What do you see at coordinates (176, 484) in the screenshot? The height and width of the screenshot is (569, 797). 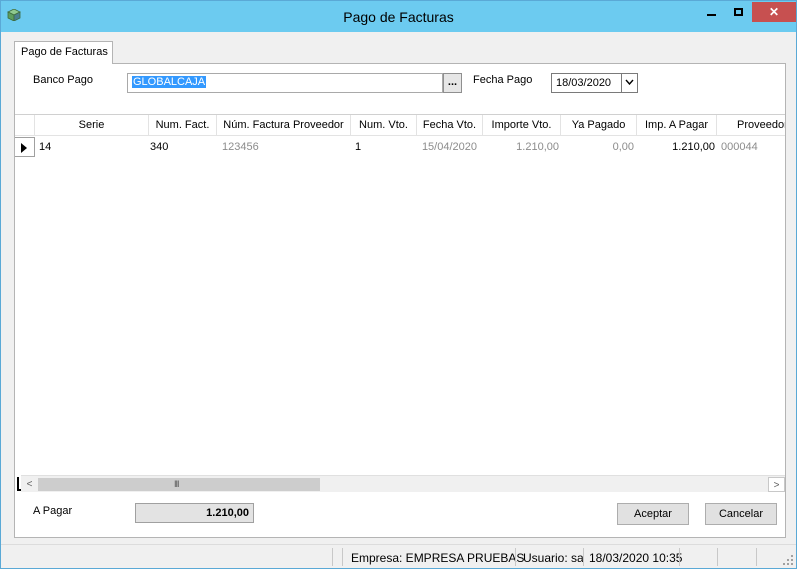 I see `scroll-grip-icon: III` at bounding box center [176, 484].